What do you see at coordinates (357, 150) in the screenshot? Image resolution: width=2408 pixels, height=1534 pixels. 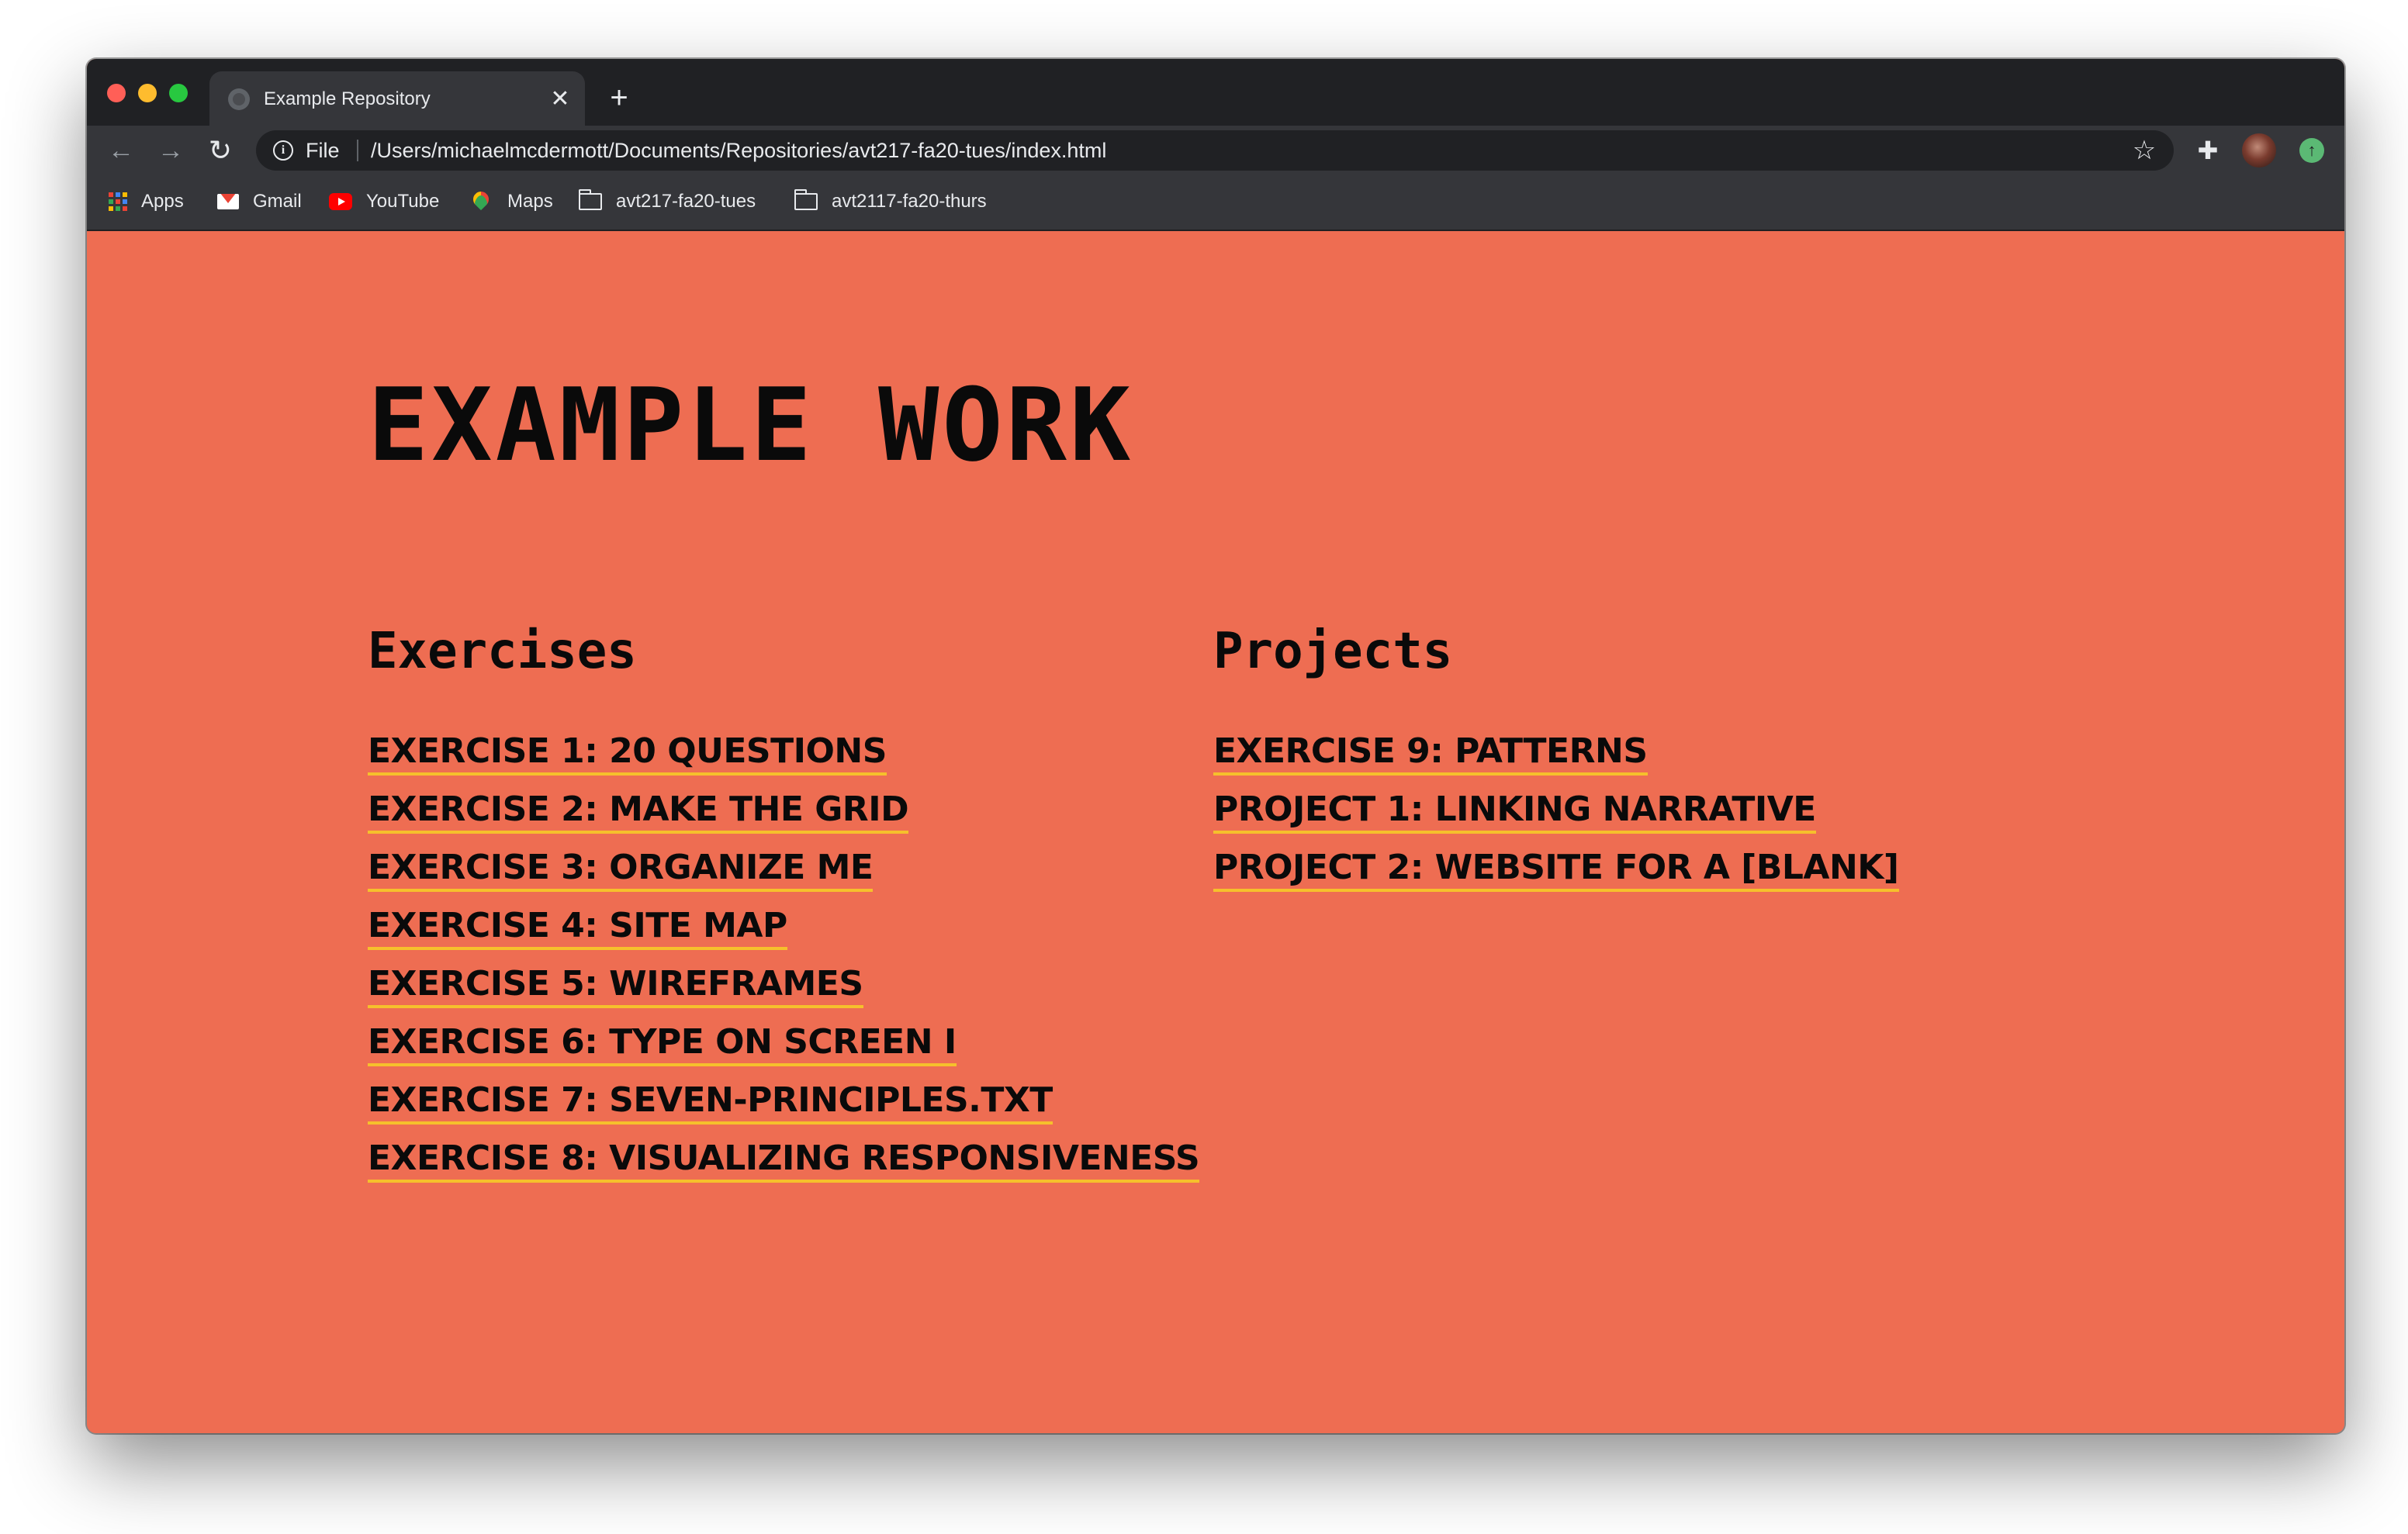 I see `address-divider` at bounding box center [357, 150].